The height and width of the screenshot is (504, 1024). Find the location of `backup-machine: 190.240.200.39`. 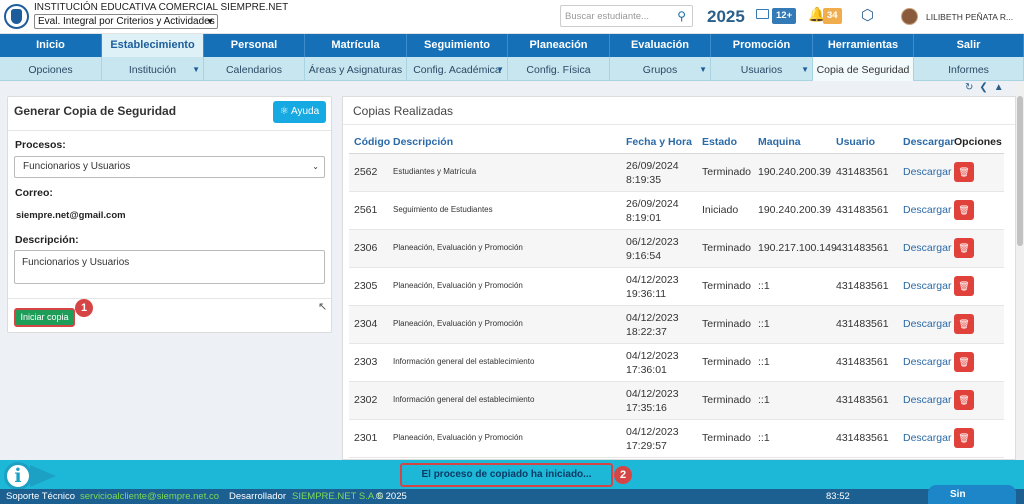

backup-machine: 190.240.200.39 is located at coordinates (794, 172).